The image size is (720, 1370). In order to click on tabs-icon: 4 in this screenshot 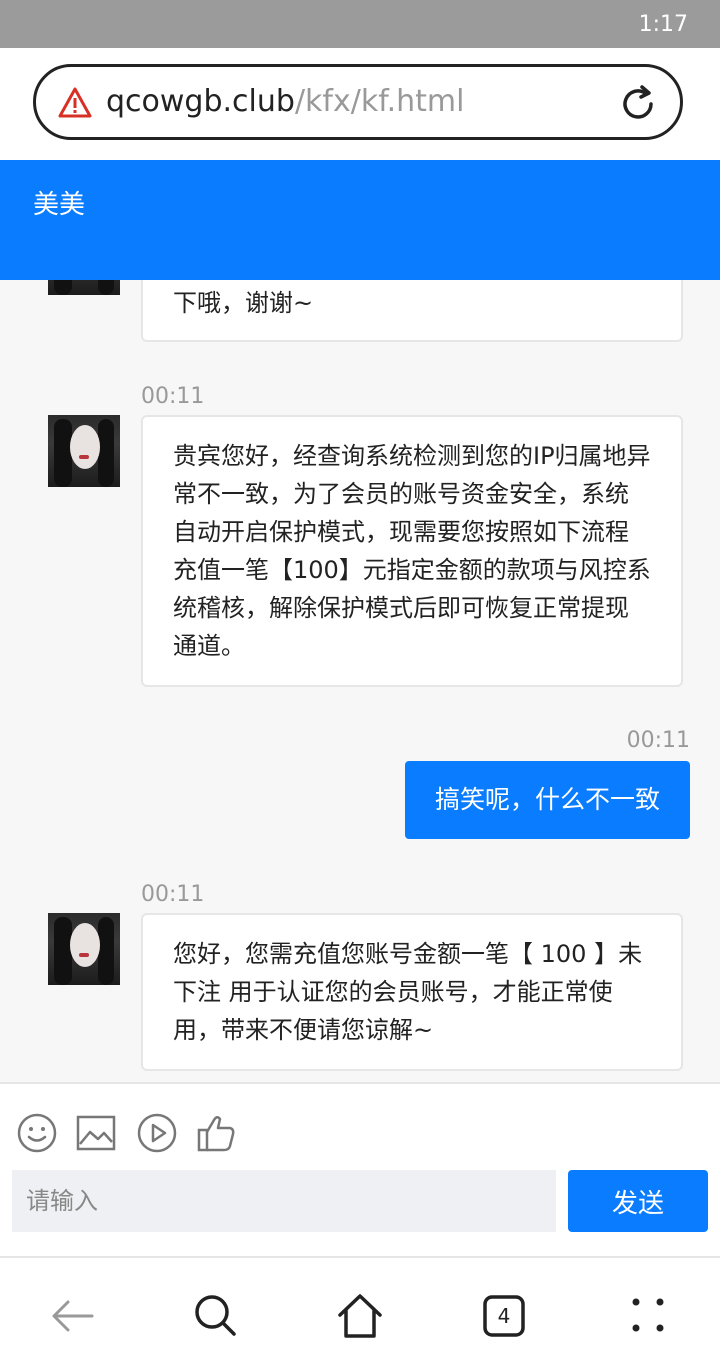, I will do `click(504, 1316)`.